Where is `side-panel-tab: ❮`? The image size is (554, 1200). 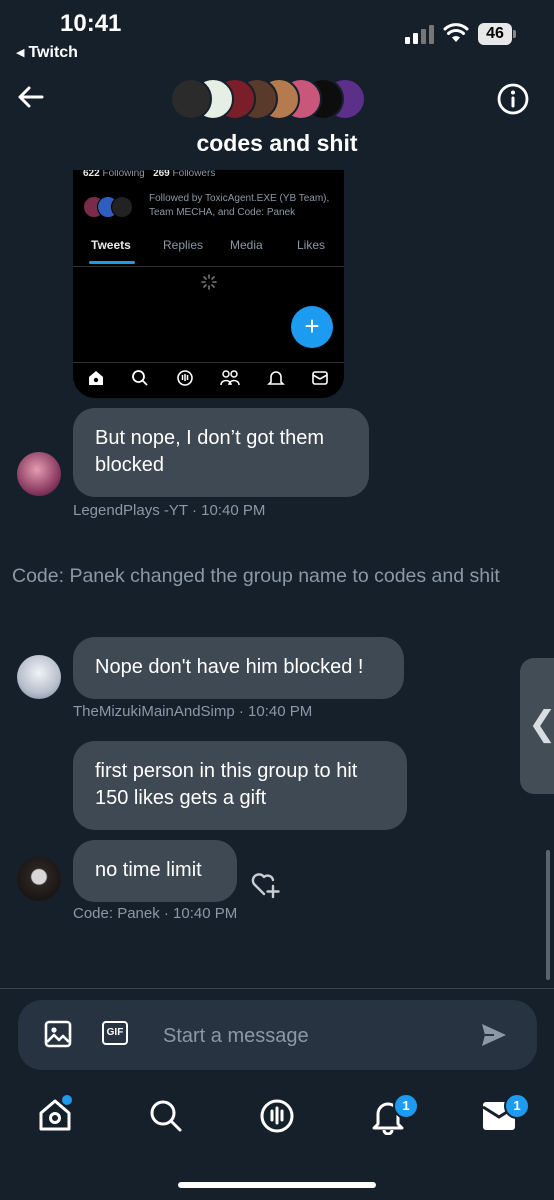 side-panel-tab: ❮ is located at coordinates (537, 726).